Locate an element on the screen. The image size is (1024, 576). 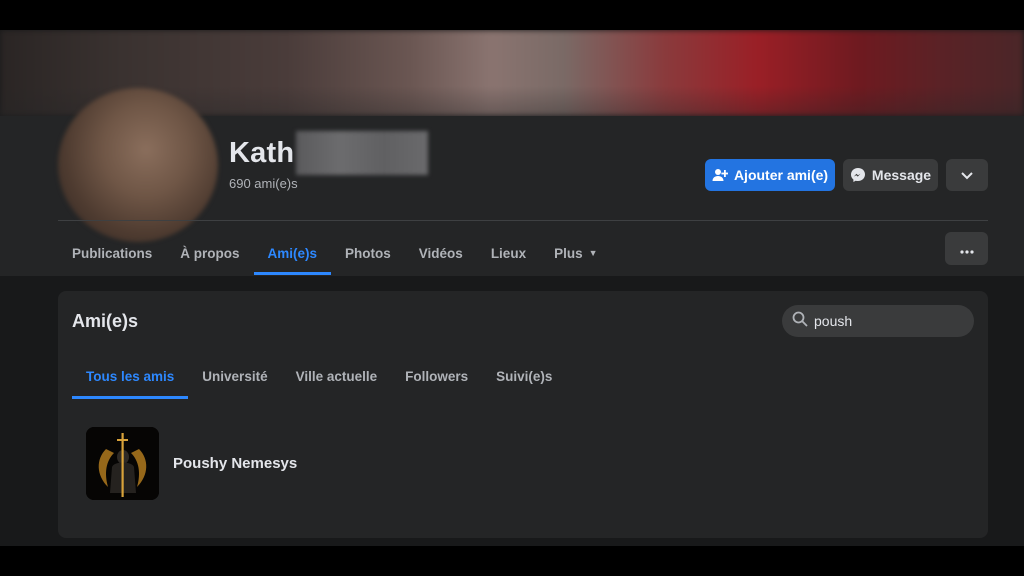
more-dots-icon is located at coordinates (966, 249).